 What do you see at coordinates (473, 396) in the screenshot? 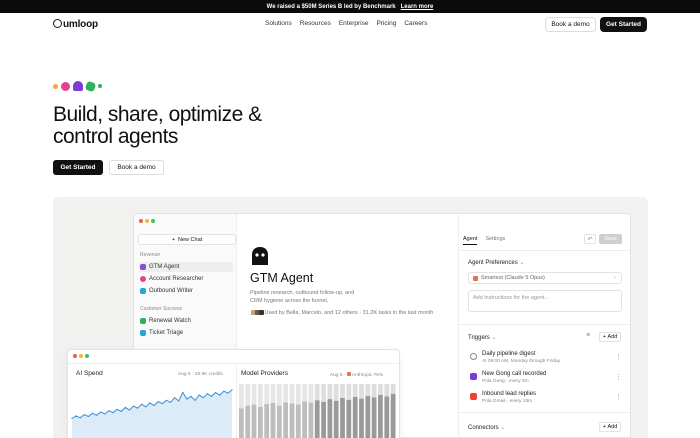
I see `gmail-icon` at bounding box center [473, 396].